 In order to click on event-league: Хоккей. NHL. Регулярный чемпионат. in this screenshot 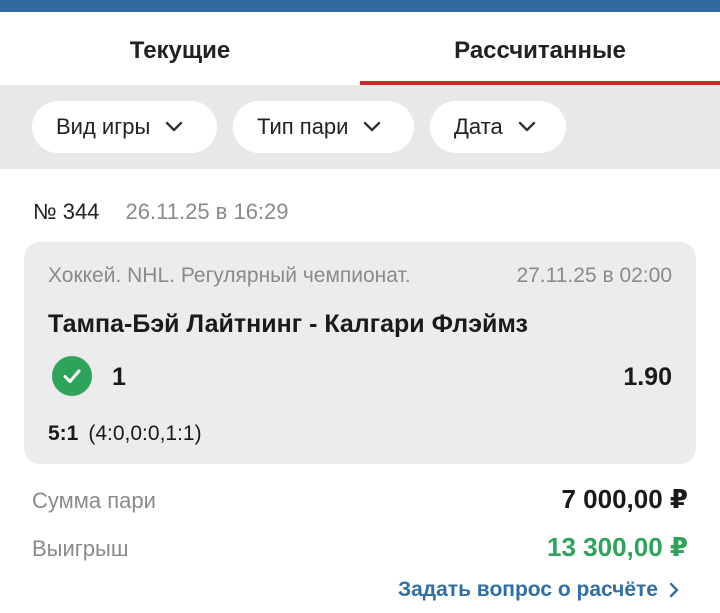, I will do `click(229, 275)`.